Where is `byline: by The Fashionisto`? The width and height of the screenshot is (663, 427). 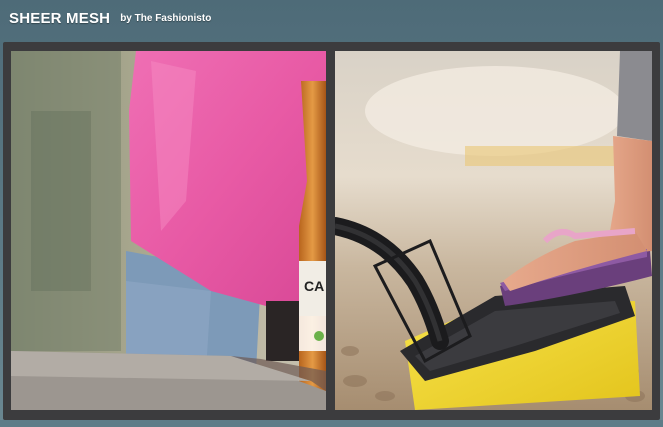
byline: by The Fashionisto is located at coordinates (166, 18).